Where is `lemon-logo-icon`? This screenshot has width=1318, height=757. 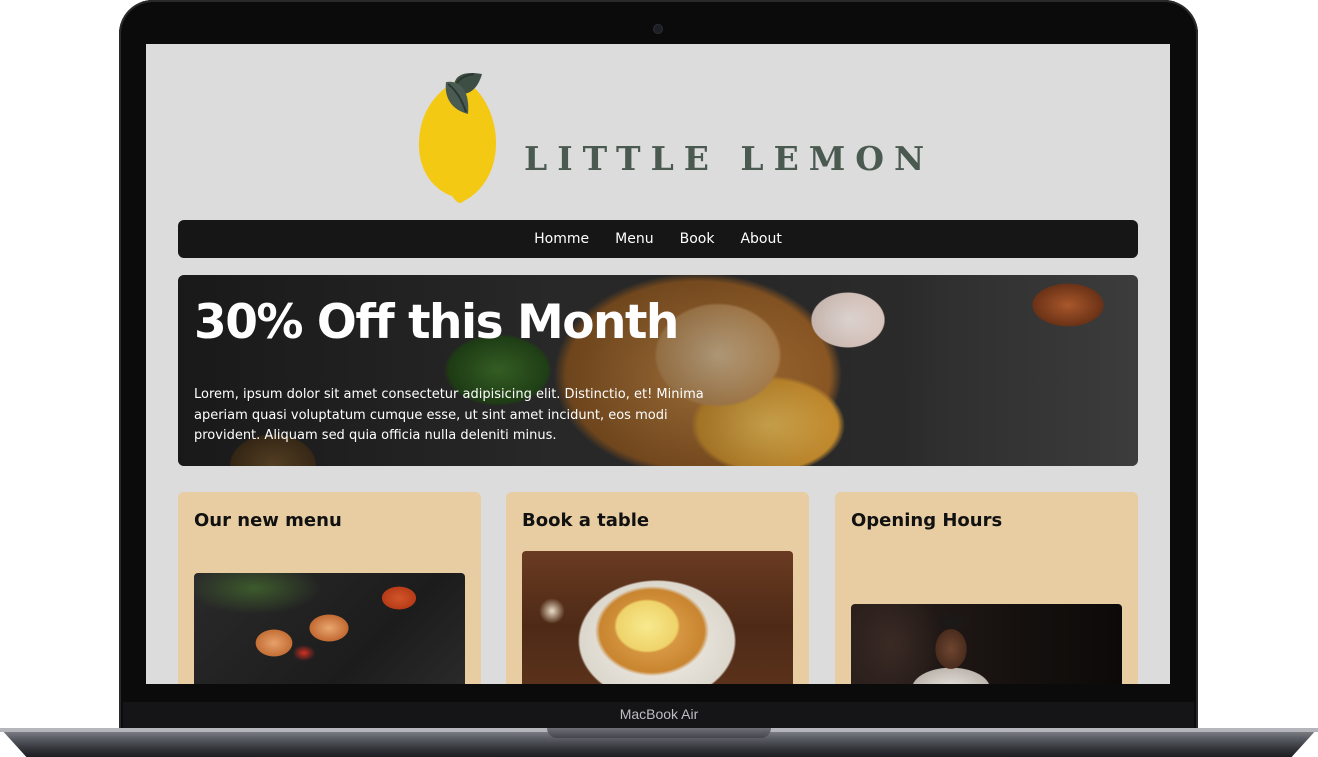
lemon-logo-icon is located at coordinates (457, 137).